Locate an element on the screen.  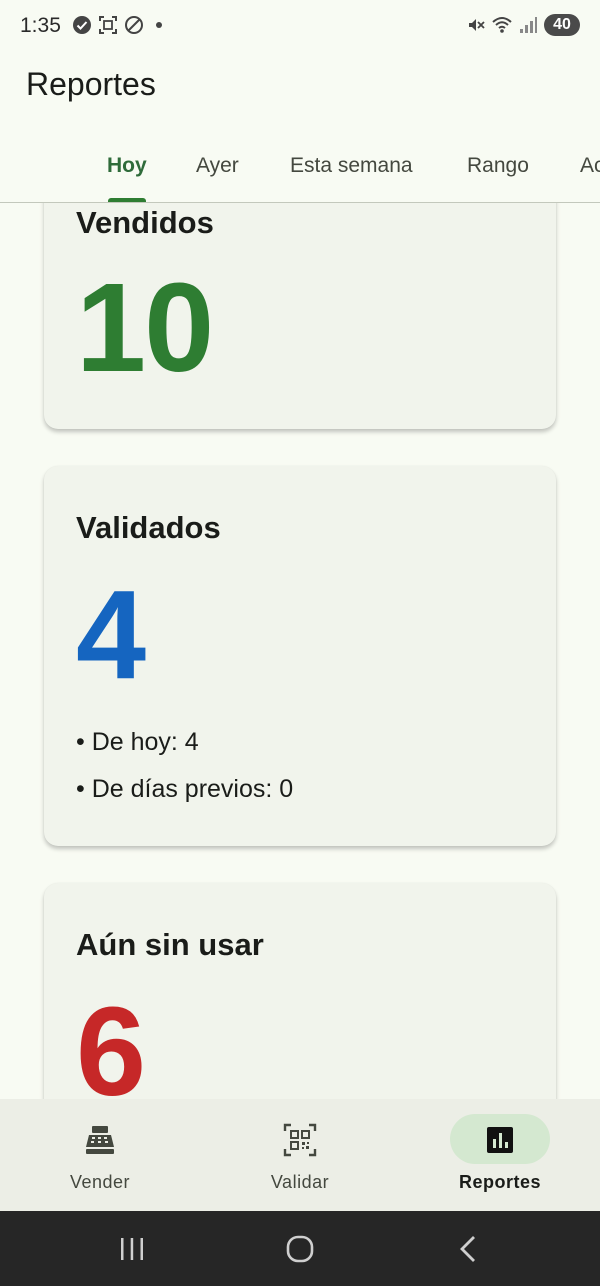
tab-ayer: Ayer is located at coordinates (217, 166).